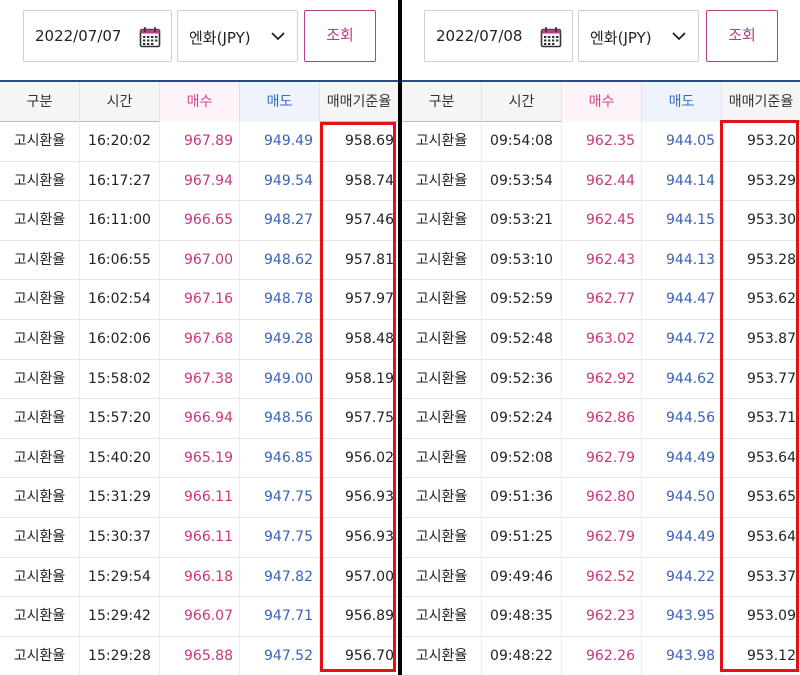 The width and height of the screenshot is (800, 675). Describe the element at coordinates (199, 300) in the screenshot. I see `table-row: 고시환율 16:02:54 967.16 948.78 957.97` at that location.